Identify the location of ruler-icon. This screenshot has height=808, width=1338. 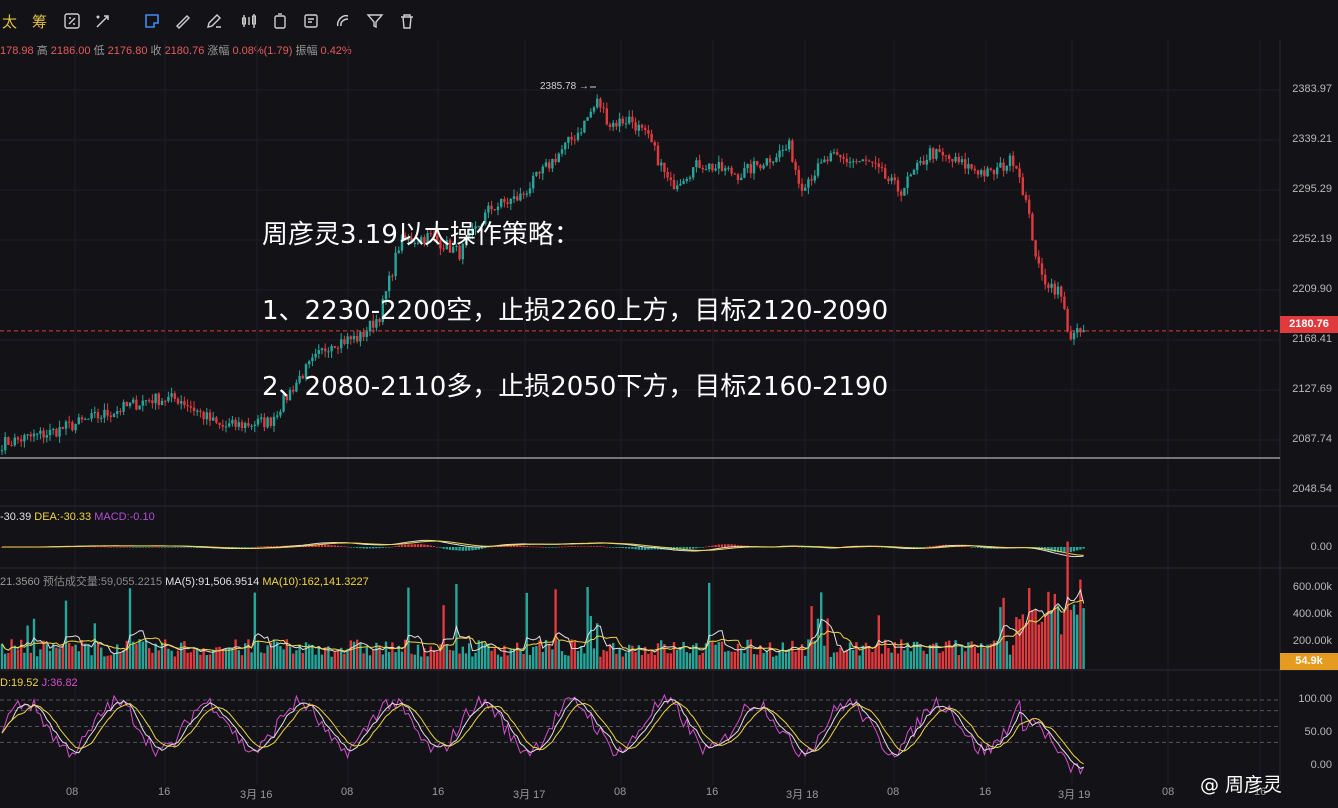
(183, 21).